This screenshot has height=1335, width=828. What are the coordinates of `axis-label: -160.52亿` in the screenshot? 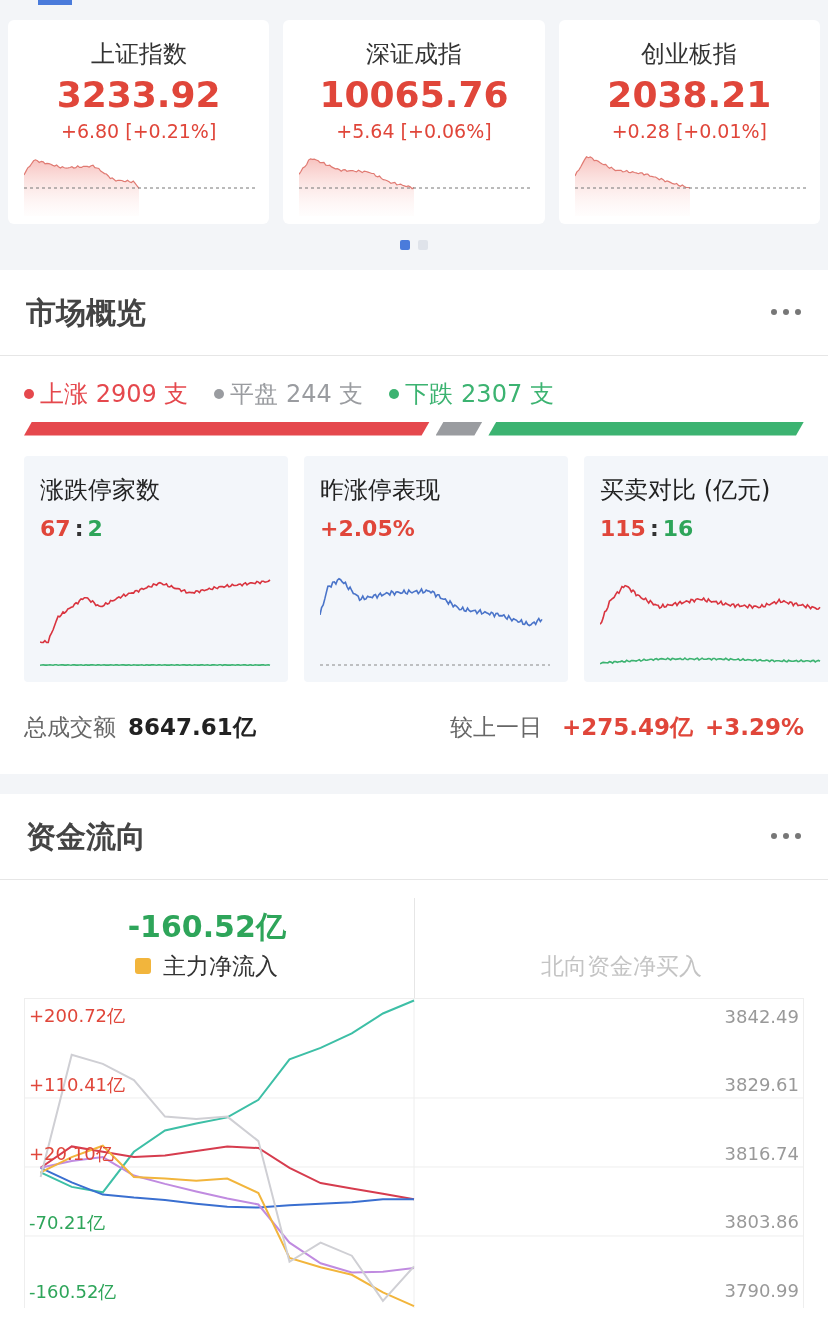 It's located at (73, 1292).